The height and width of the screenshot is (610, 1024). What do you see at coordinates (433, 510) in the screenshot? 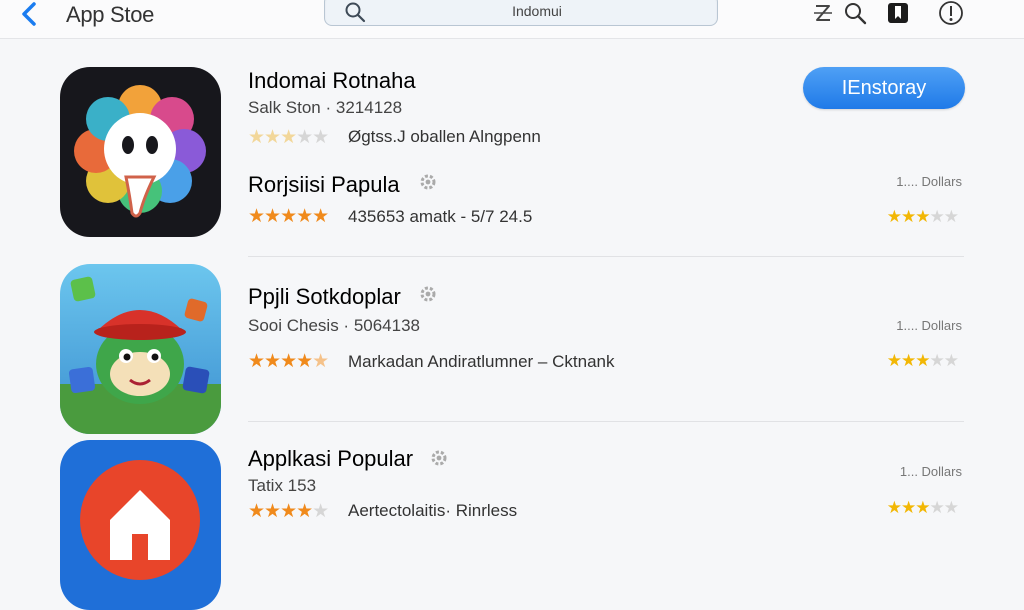
I see `rating-text: Aertectolaitis· Rinrless` at bounding box center [433, 510].